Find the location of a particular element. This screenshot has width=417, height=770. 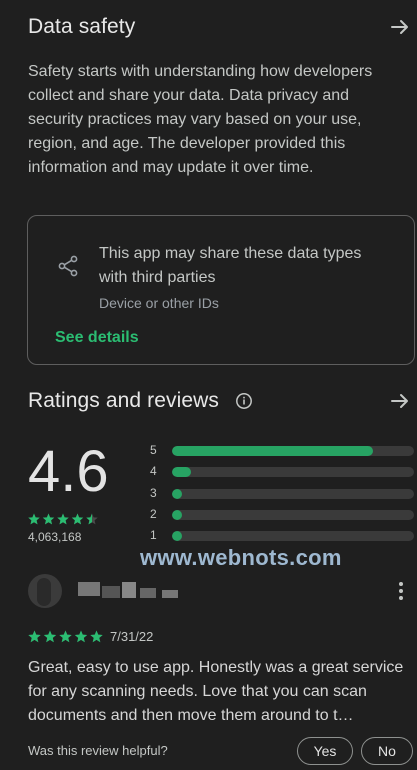

avatar is located at coordinates (45, 591).